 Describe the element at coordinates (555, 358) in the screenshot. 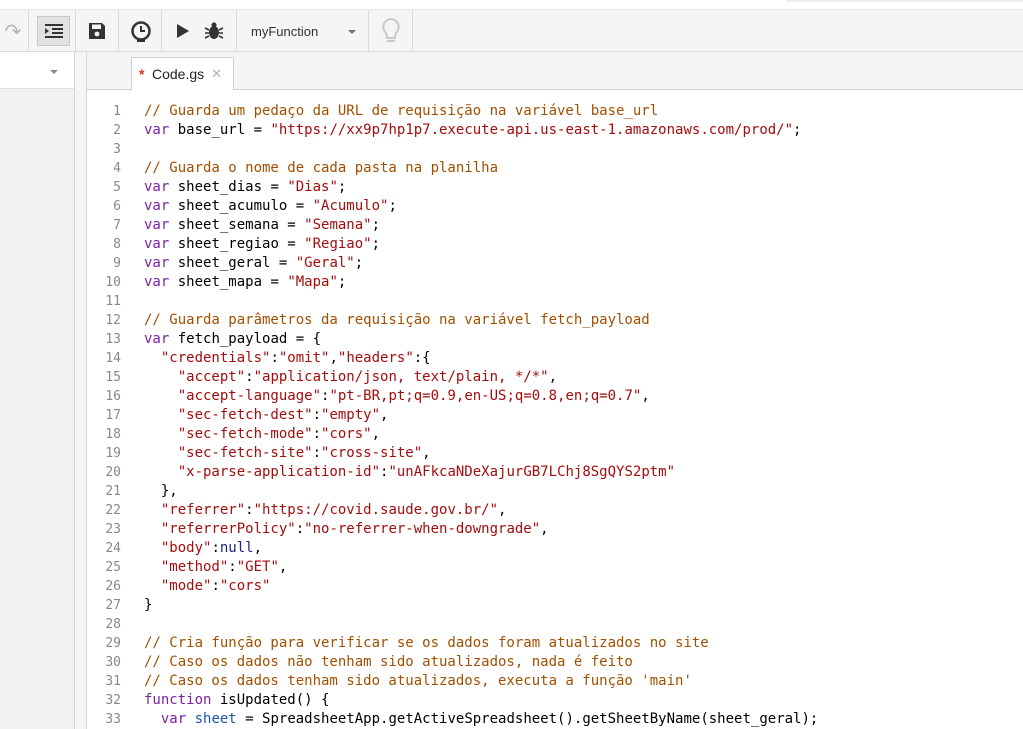

I see `code-line: 14 "credentials":"omit","headers":{` at that location.